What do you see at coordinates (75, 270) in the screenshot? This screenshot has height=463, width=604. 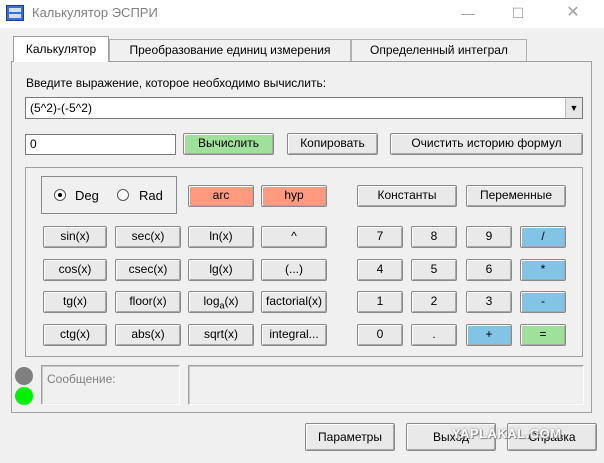 I see `cos-button: cos(x)` at bounding box center [75, 270].